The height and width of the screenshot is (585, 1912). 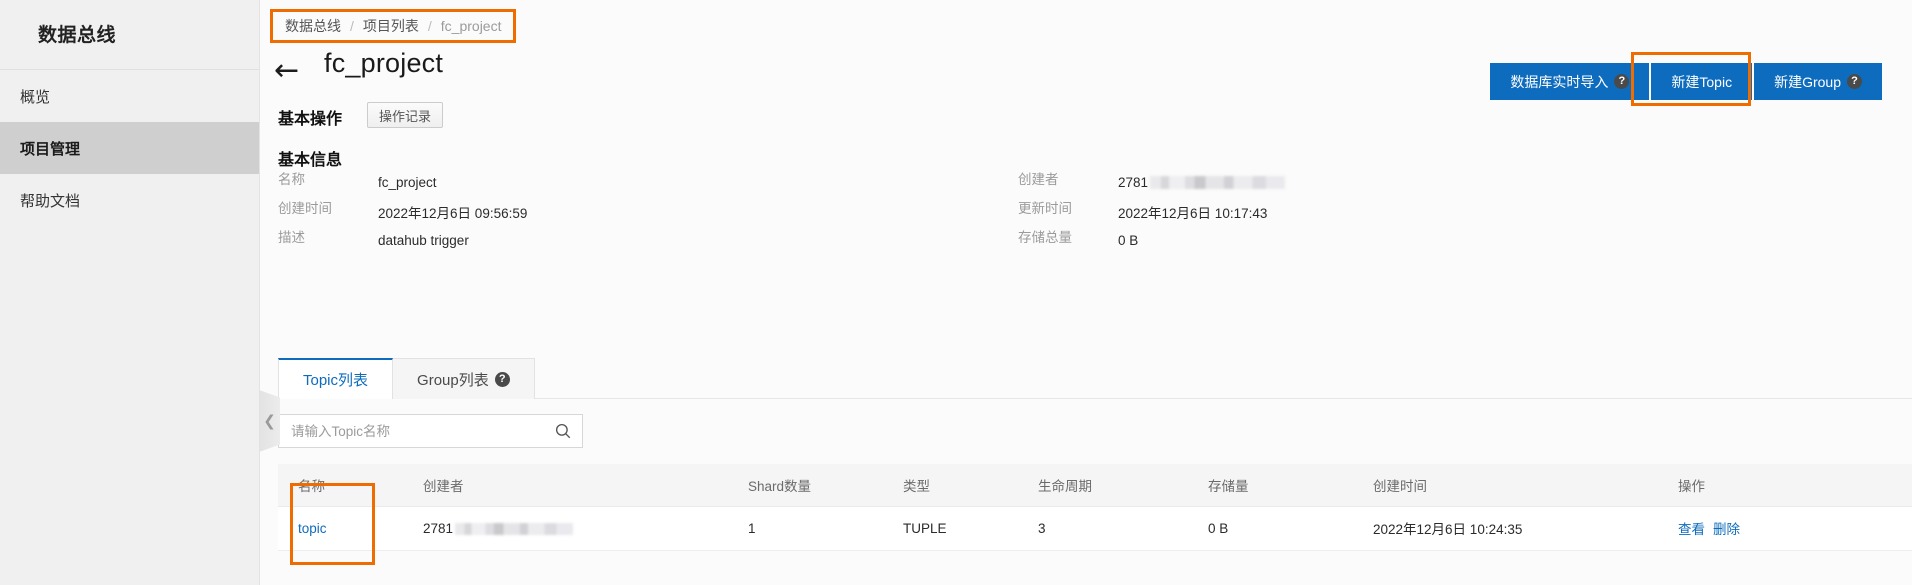 I want to click on cell-lifecycle: 3, so click(x=1103, y=528).